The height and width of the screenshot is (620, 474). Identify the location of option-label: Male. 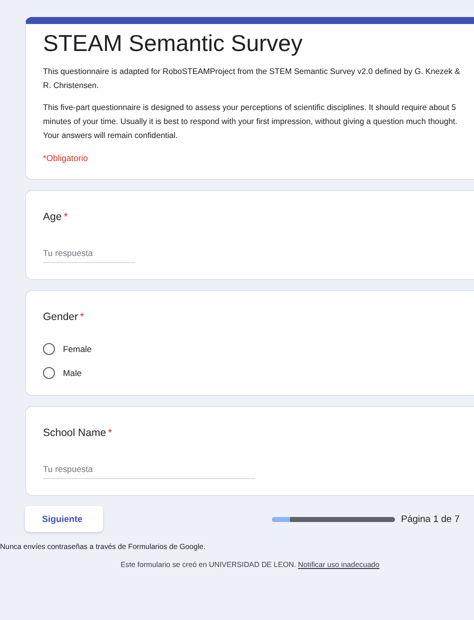
(72, 373).